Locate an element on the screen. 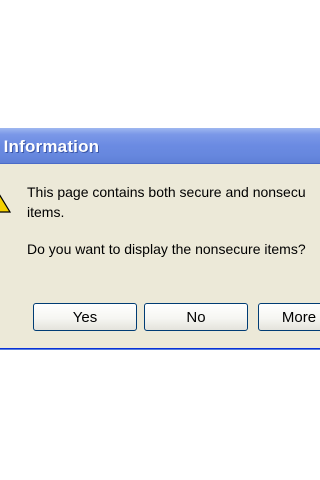 This screenshot has height=480, width=320. no-button: No is located at coordinates (196, 317).